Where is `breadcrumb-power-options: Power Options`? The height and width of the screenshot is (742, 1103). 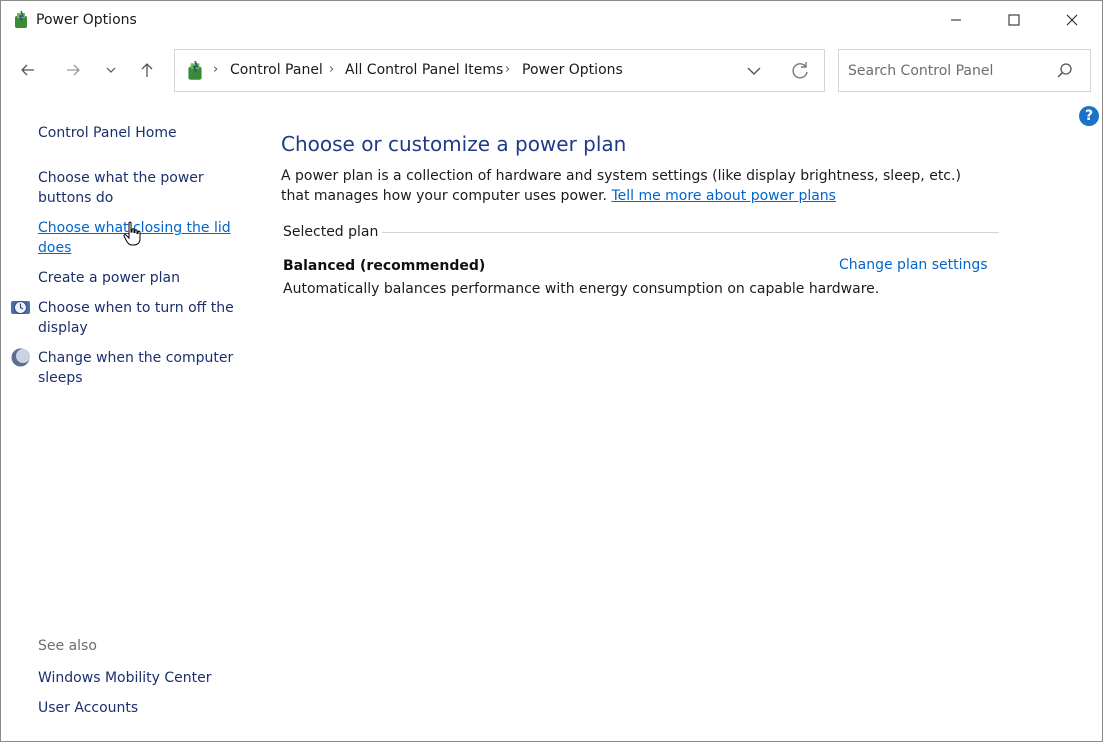 breadcrumb-power-options: Power Options is located at coordinates (572, 70).